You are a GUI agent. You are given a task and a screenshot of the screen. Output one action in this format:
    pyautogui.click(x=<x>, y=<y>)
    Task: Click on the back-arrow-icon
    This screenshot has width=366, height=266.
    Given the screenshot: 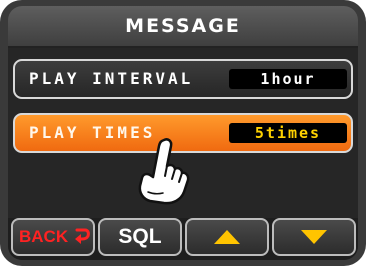 What is the action you would take?
    pyautogui.click(x=82, y=236)
    